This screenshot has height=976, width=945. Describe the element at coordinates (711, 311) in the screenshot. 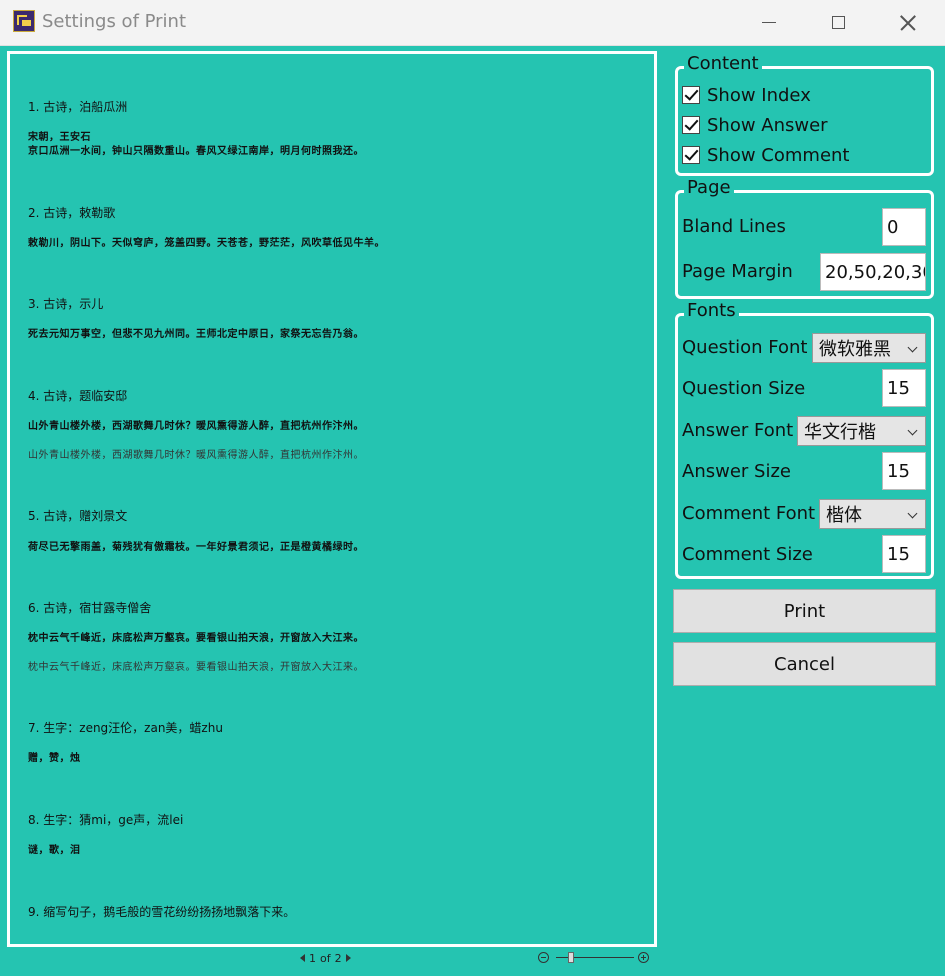

I see `fonts-group-title: Fonts` at that location.